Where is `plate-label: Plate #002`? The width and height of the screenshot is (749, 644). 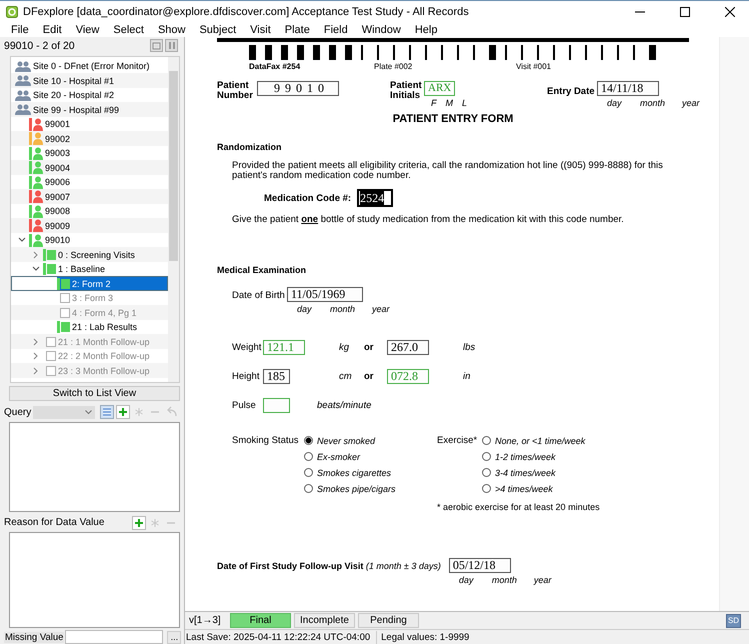
plate-label: Plate #002 is located at coordinates (394, 66).